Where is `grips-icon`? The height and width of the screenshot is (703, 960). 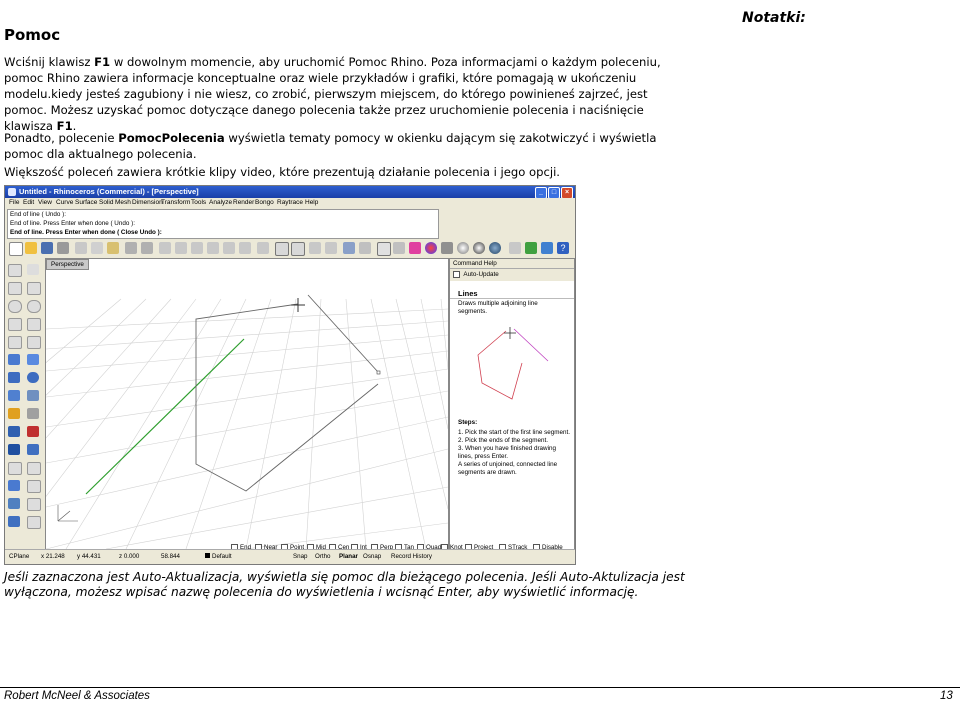
grips-icon is located at coordinates (331, 248).